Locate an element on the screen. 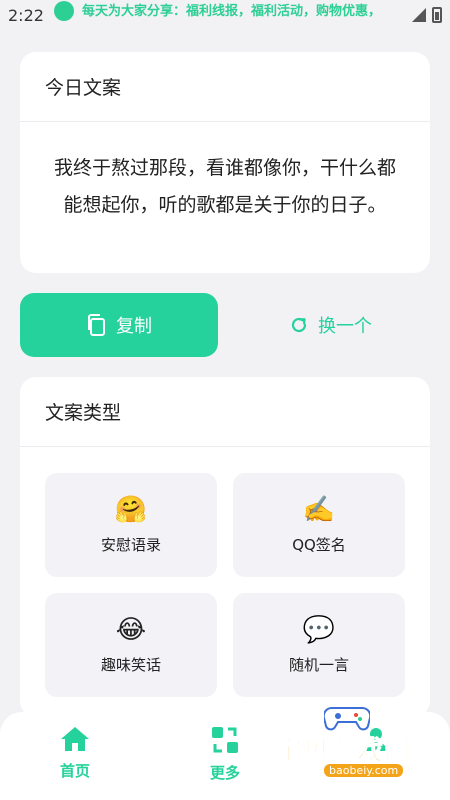  speech-bubble-icon: 💬 is located at coordinates (319, 629).